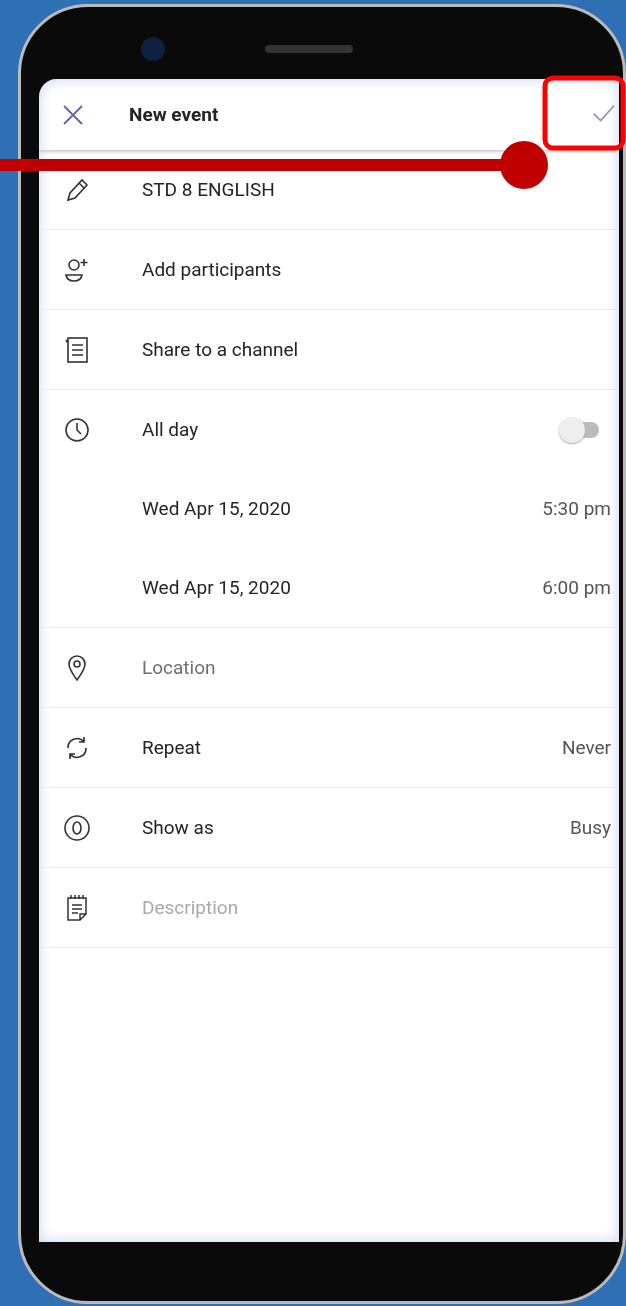  What do you see at coordinates (212, 269) in the screenshot?
I see `row-label: Add participants` at bounding box center [212, 269].